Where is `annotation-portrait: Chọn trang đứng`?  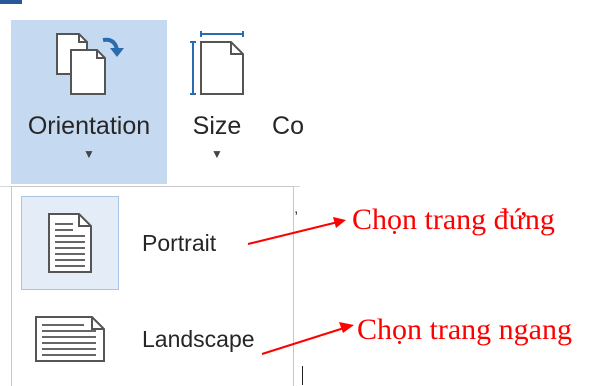
annotation-portrait: Chọn trang đứng is located at coordinates (453, 219).